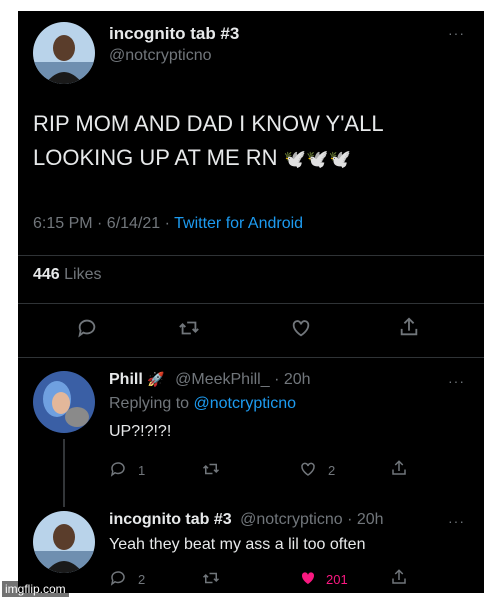  Describe the element at coordinates (208, 123) in the screenshot. I see `tweet-text-line-1: RIP MOM AND DAD I KNOW Y'ALL` at that location.